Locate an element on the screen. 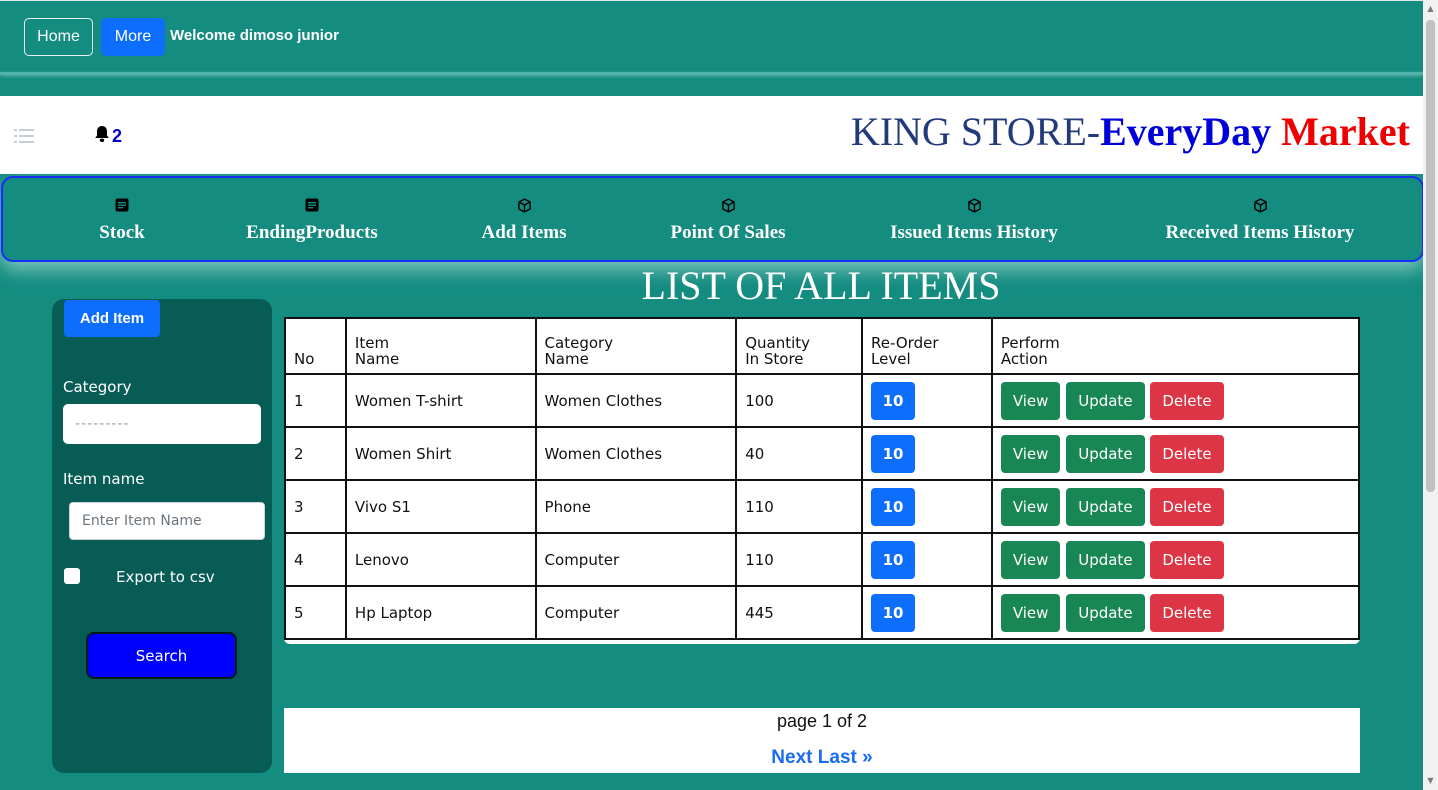  export-csv-label: Export to csv is located at coordinates (165, 577).